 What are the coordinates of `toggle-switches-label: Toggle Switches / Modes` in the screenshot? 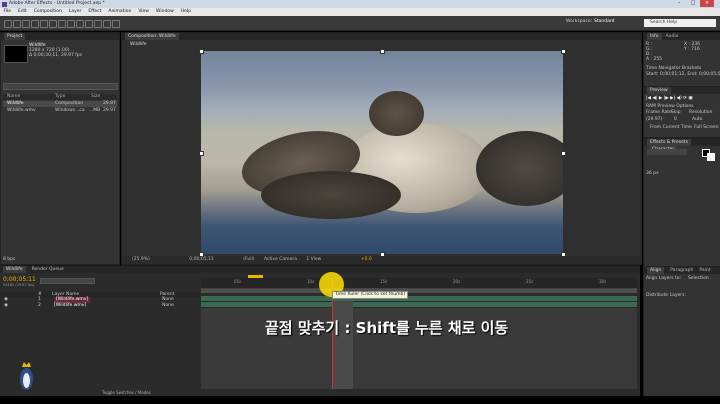 It's located at (126, 392).